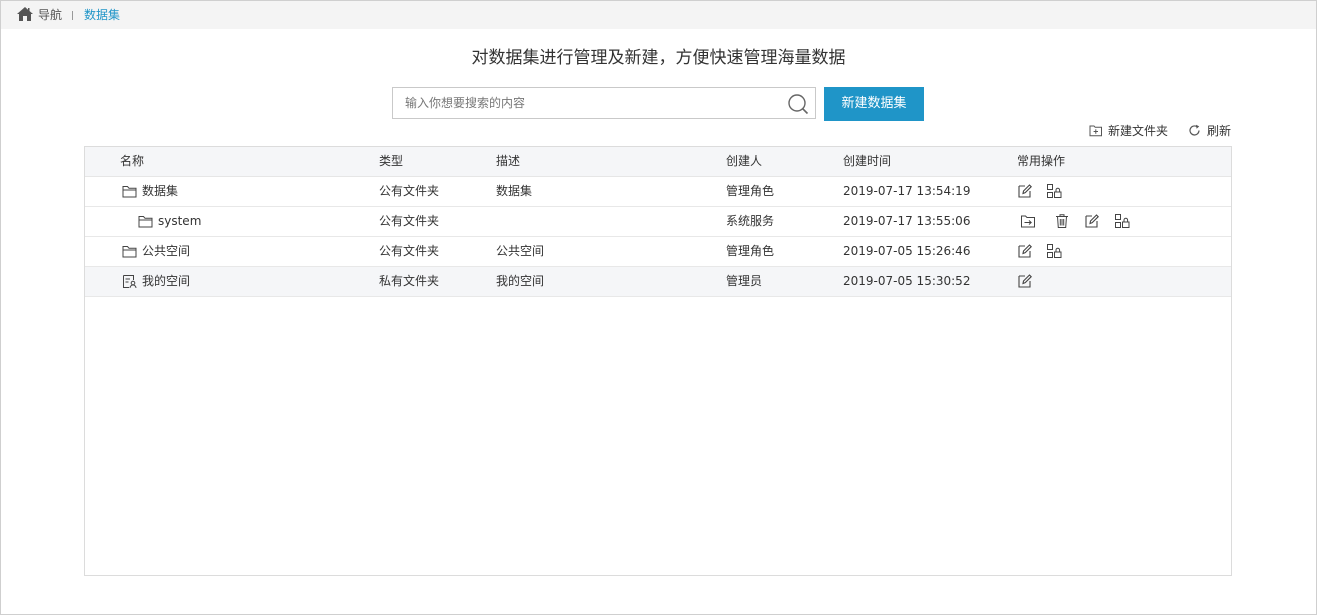 This screenshot has width=1317, height=615. I want to click on delete-icon, so click(1062, 221).